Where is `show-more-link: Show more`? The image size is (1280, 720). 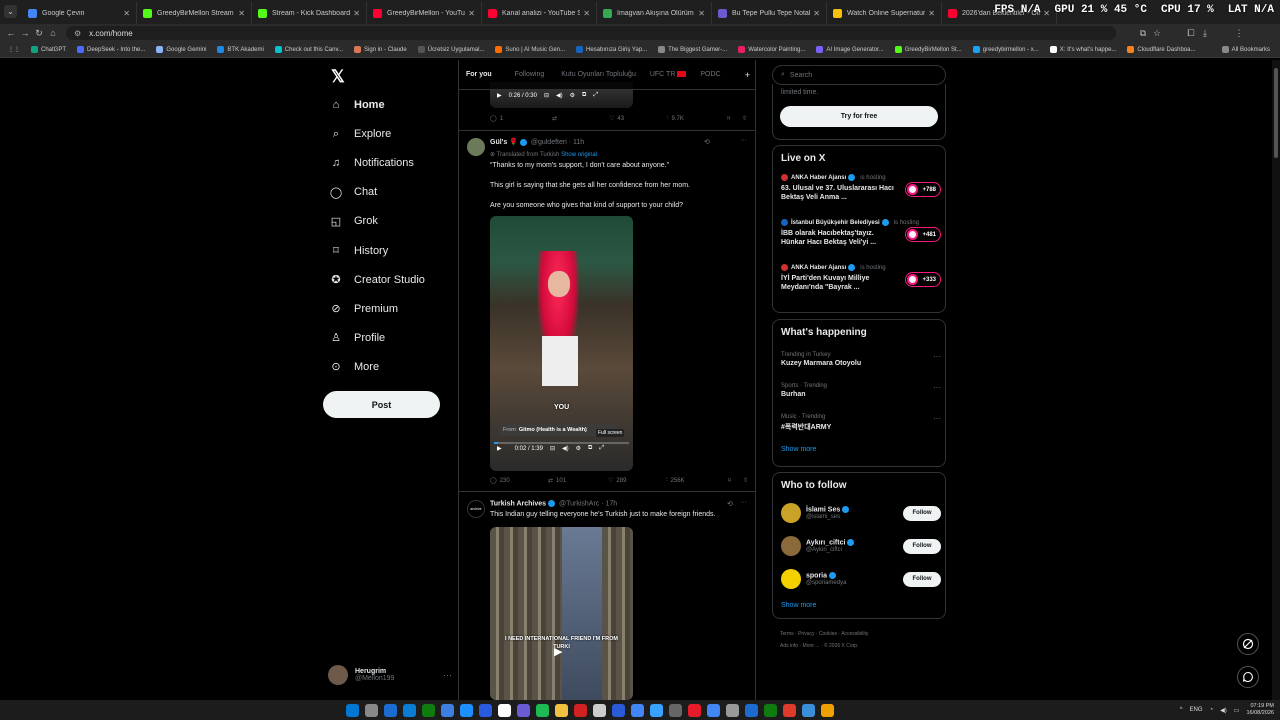 show-more-link: Show more is located at coordinates (798, 605).